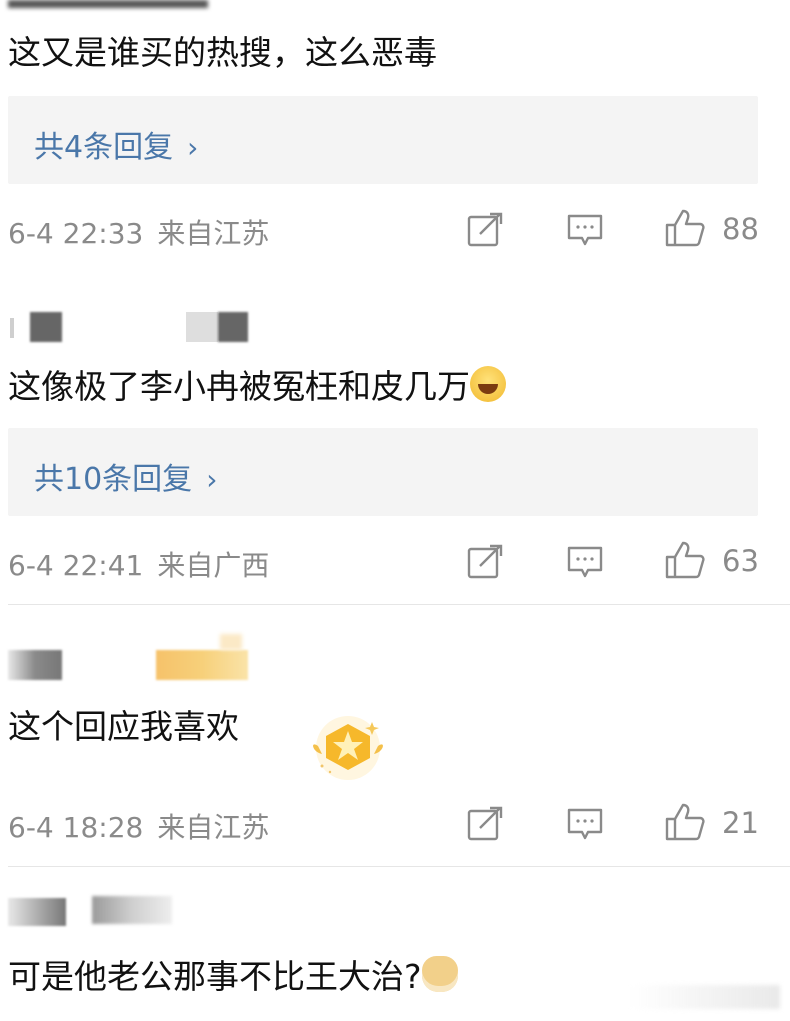 This screenshot has height=1021, width=790. I want to click on comment-meta: 6-4 22:33 来自江苏, so click(138, 232).